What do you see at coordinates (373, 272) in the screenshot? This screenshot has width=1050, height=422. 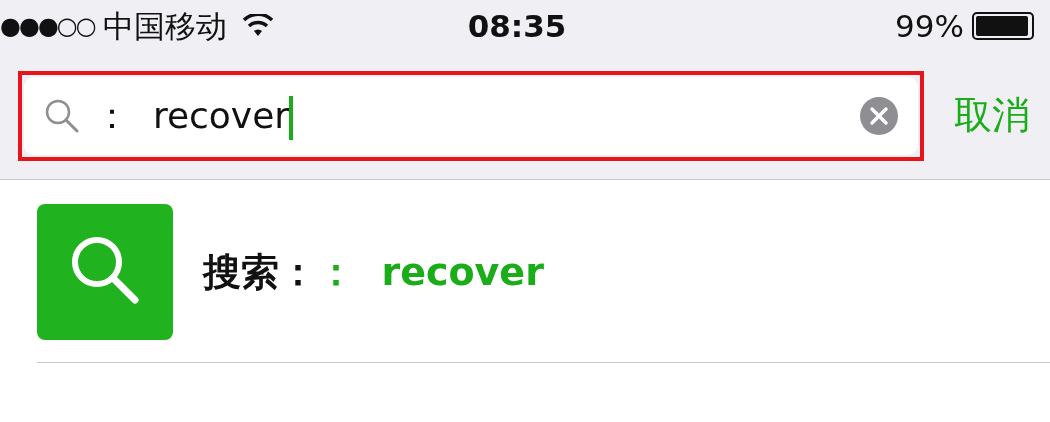 I see `search-suggestion: 搜索：： recover` at bounding box center [373, 272].